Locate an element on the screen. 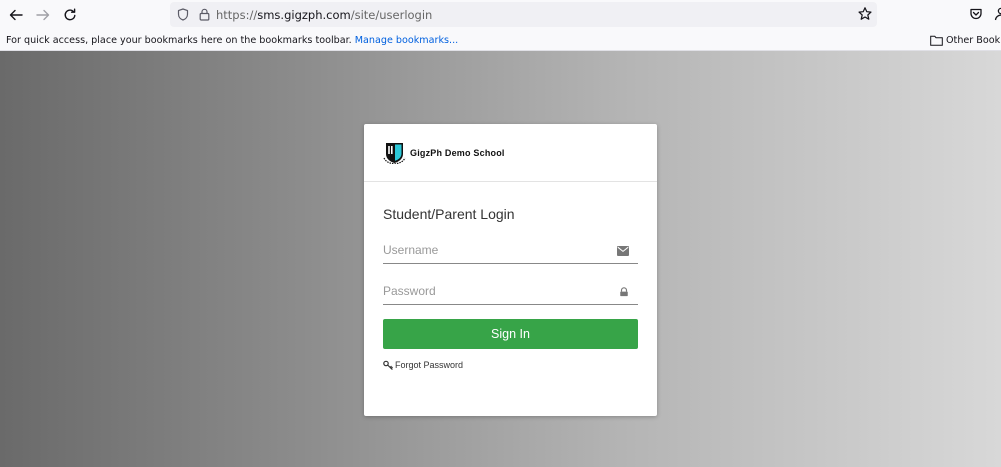  url-path: /site/userlogin is located at coordinates (391, 15).